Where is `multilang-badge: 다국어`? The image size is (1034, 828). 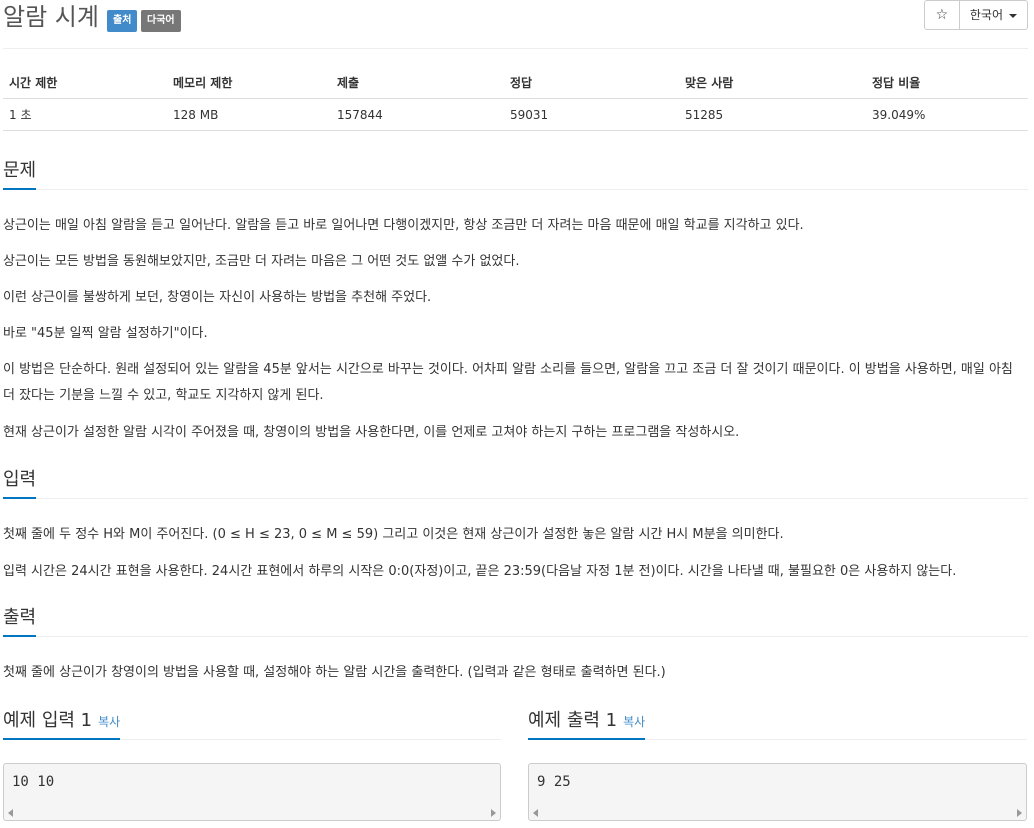 multilang-badge: 다국어 is located at coordinates (161, 21).